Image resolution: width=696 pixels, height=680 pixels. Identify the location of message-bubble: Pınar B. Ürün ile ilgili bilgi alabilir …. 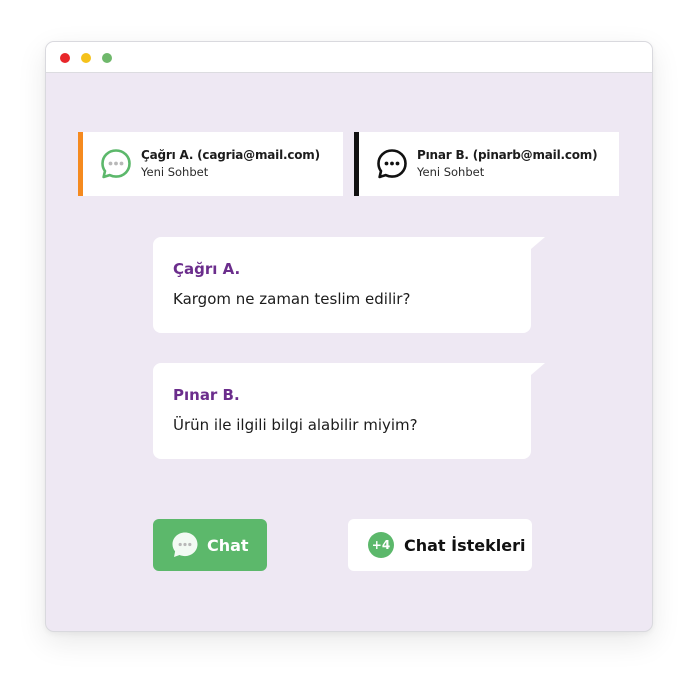
(349, 411).